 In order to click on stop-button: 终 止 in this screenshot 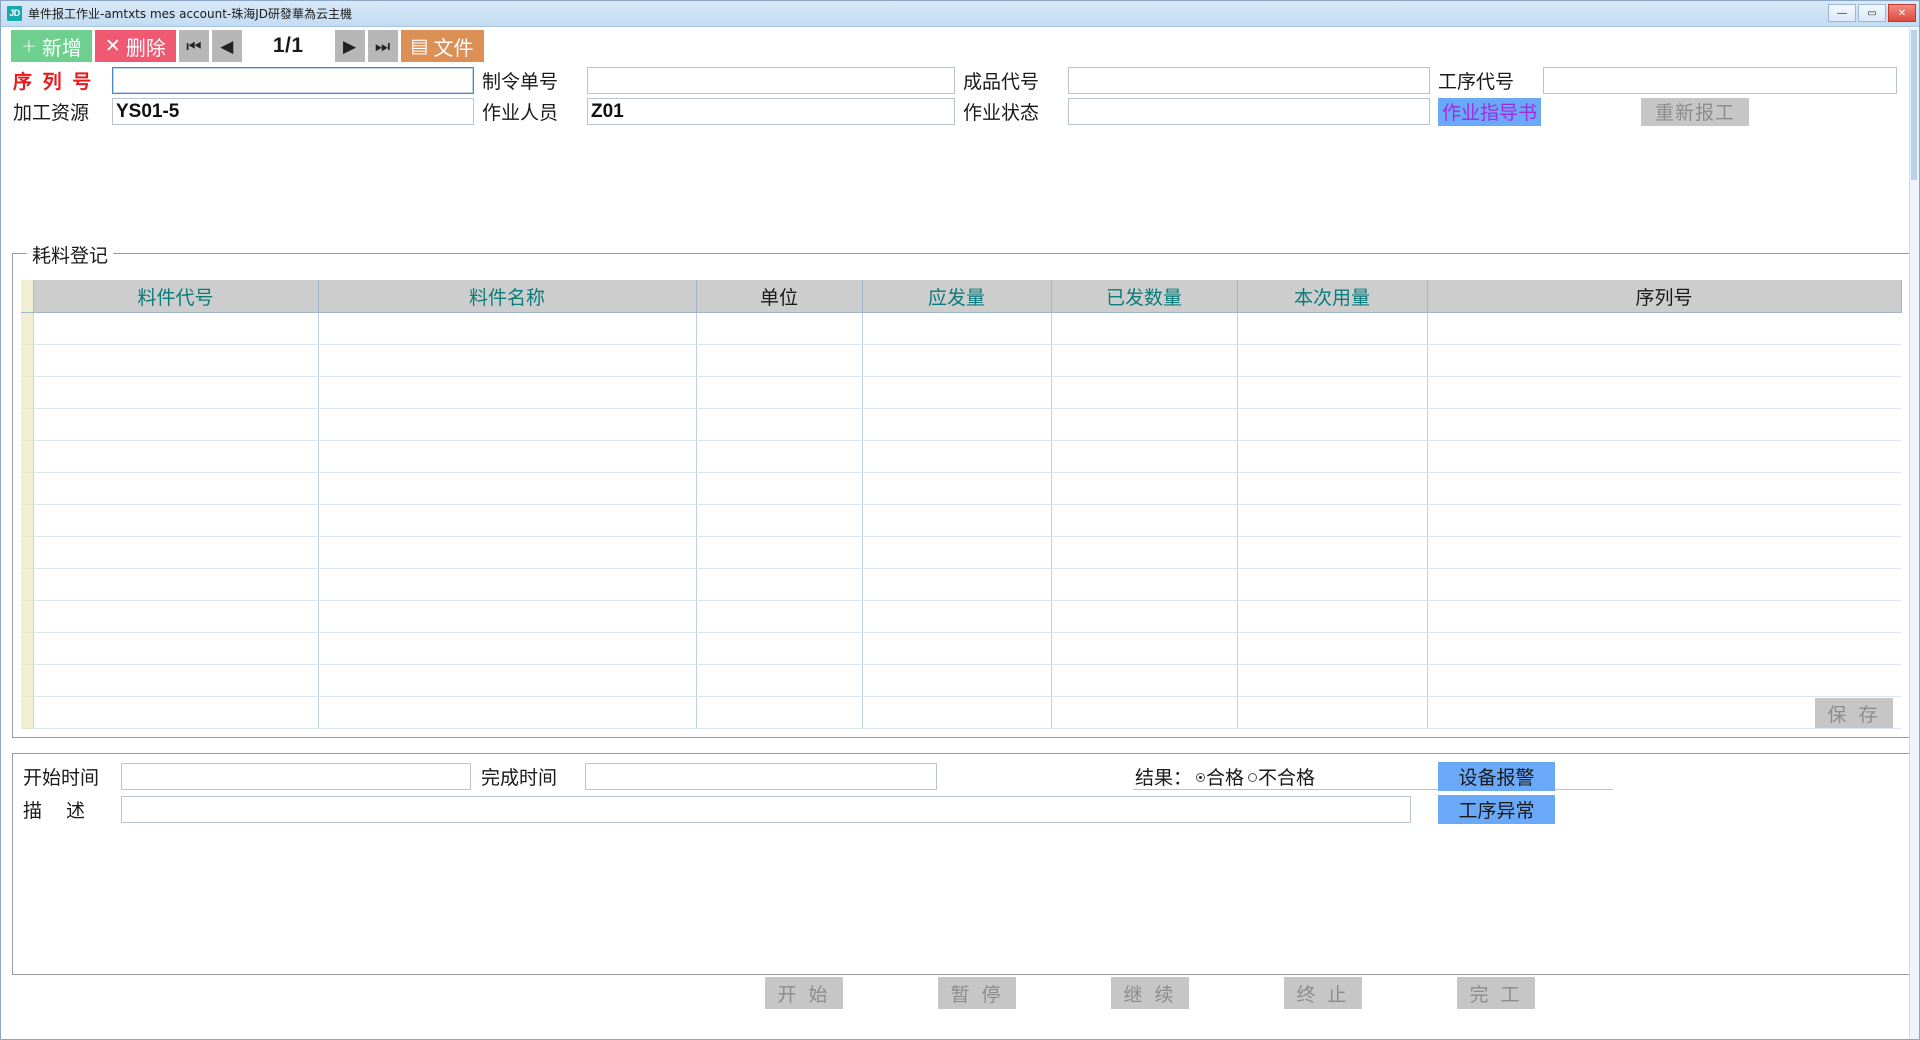, I will do `click(1323, 993)`.